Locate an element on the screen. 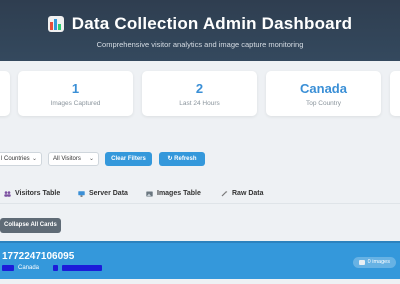  stat-card-last-24-hours: 2 Last 24 Hours is located at coordinates (199, 93).